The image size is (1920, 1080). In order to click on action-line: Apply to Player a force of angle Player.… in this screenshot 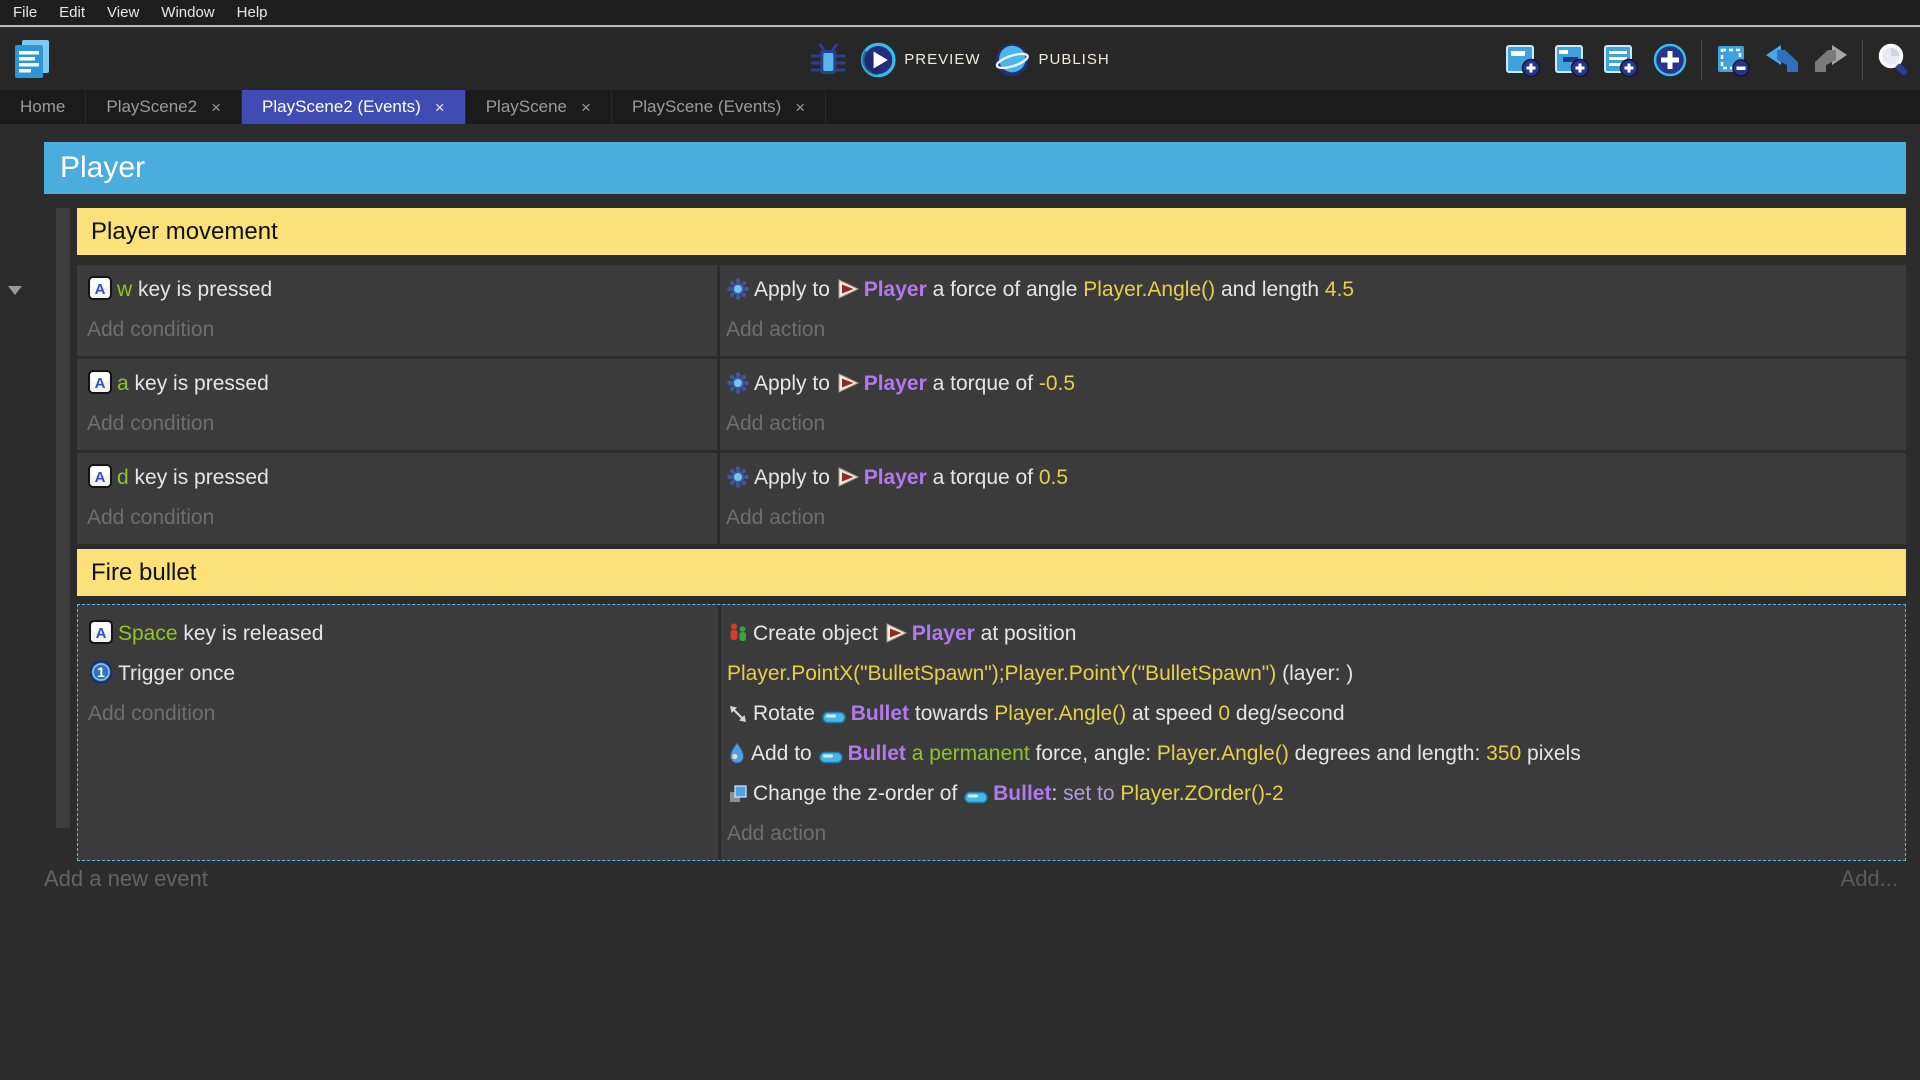, I will do `click(1312, 290)`.